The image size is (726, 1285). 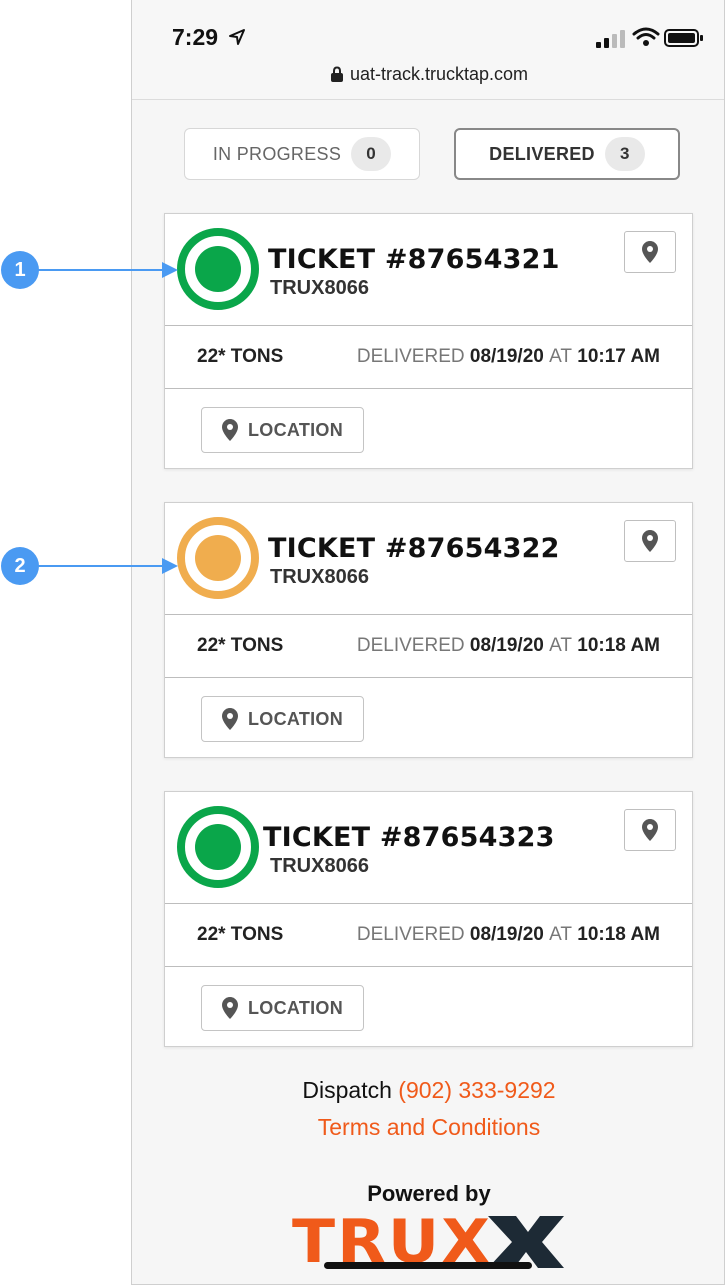 I want to click on ticket-number: TICKET #87654321, so click(x=414, y=259).